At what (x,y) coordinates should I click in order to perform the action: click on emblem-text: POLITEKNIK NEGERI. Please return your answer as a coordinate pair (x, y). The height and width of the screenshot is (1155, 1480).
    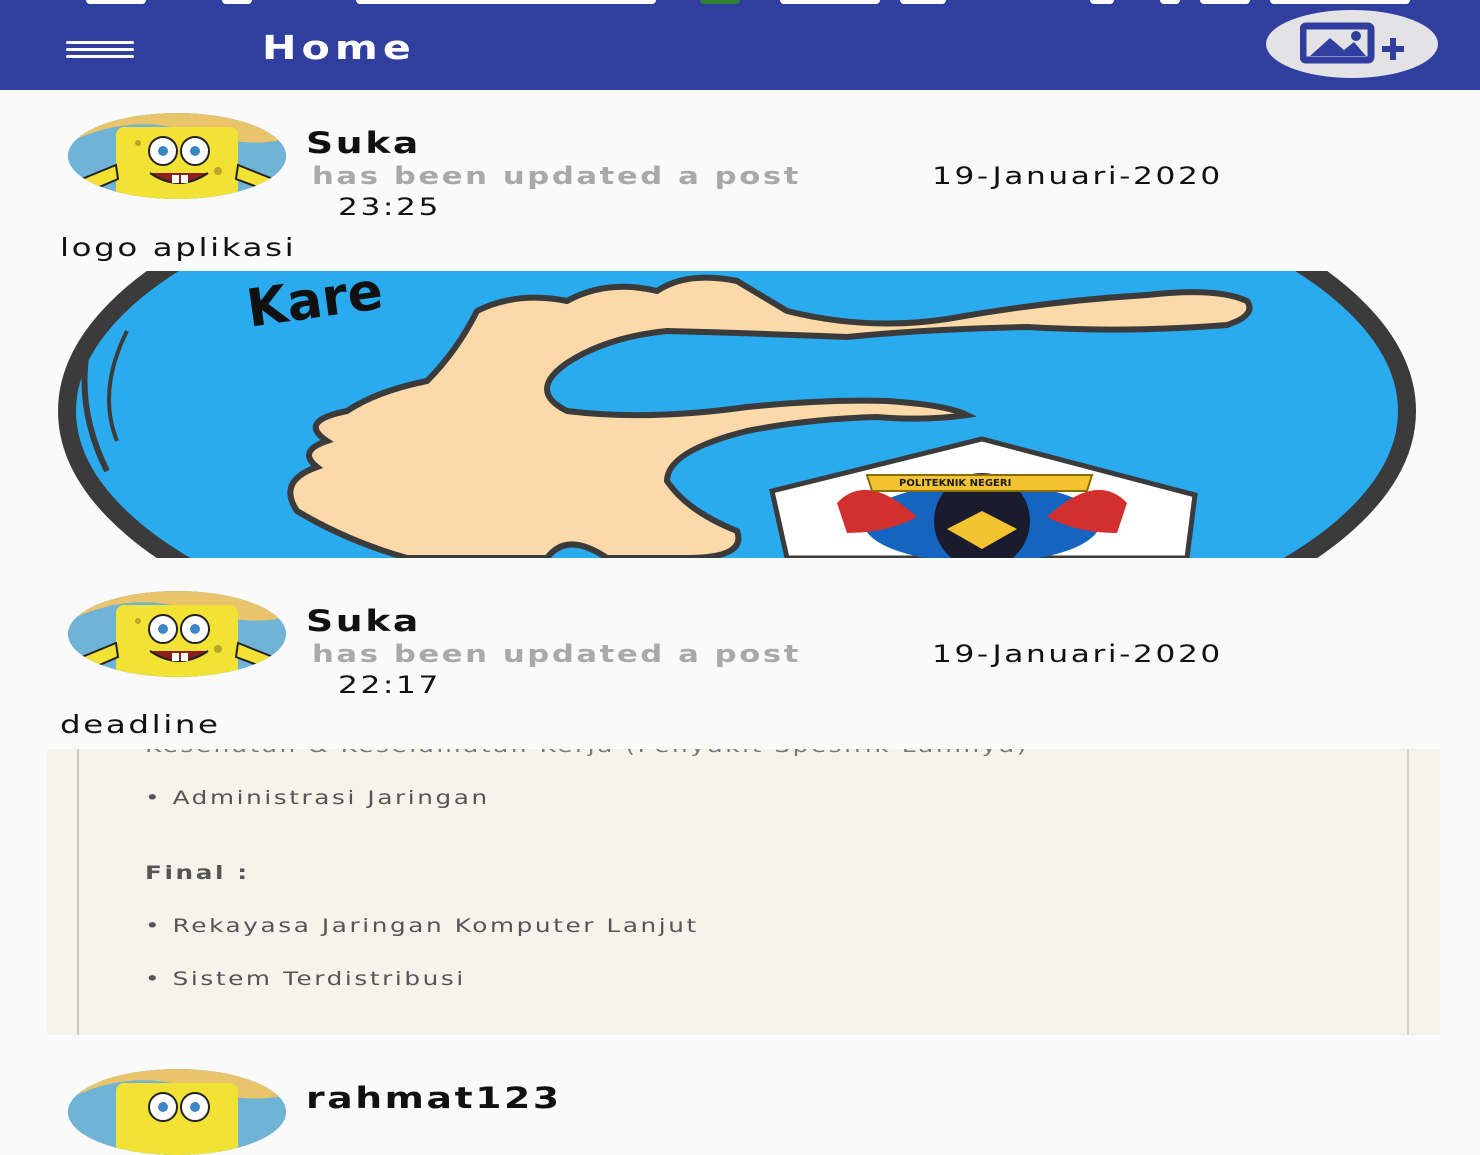
    Looking at the image, I should click on (955, 483).